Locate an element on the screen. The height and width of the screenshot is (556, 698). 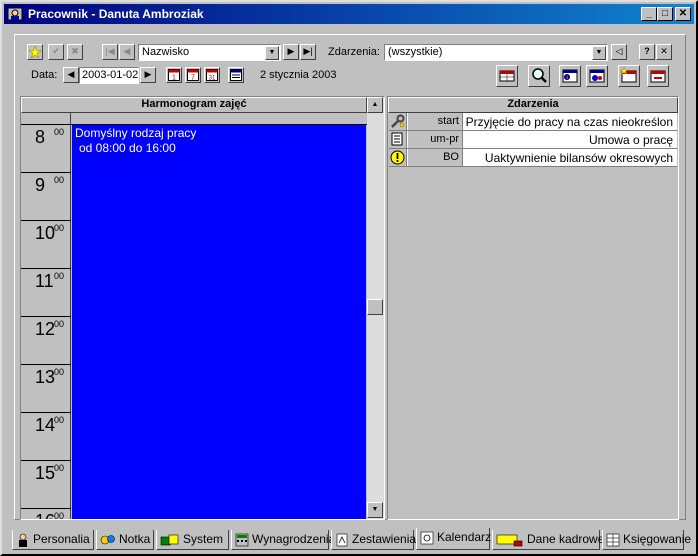
help-icon: ? is located at coordinates (647, 51).